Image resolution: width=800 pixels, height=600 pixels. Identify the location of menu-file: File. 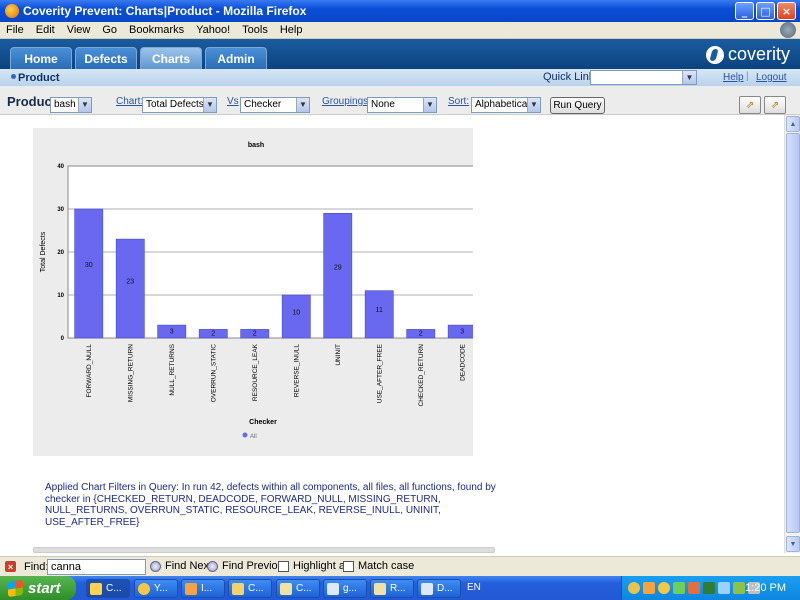
(15, 30).